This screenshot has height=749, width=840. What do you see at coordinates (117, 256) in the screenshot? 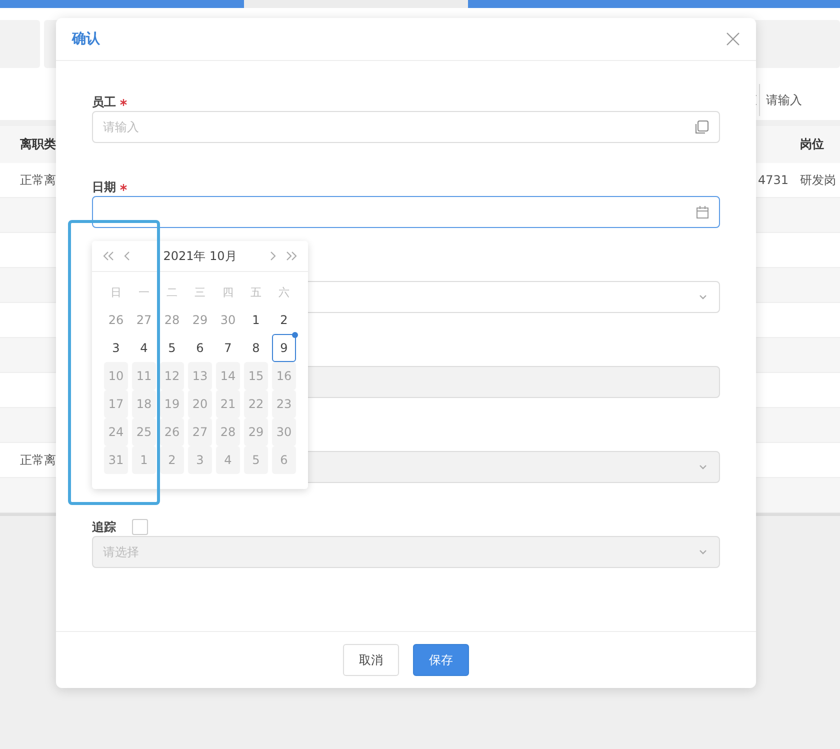
I see `previous-icon` at bounding box center [117, 256].